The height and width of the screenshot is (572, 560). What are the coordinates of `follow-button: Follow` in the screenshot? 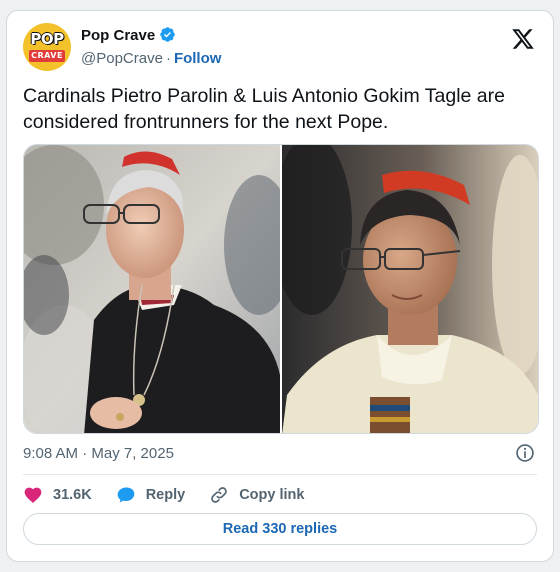 It's located at (198, 58).